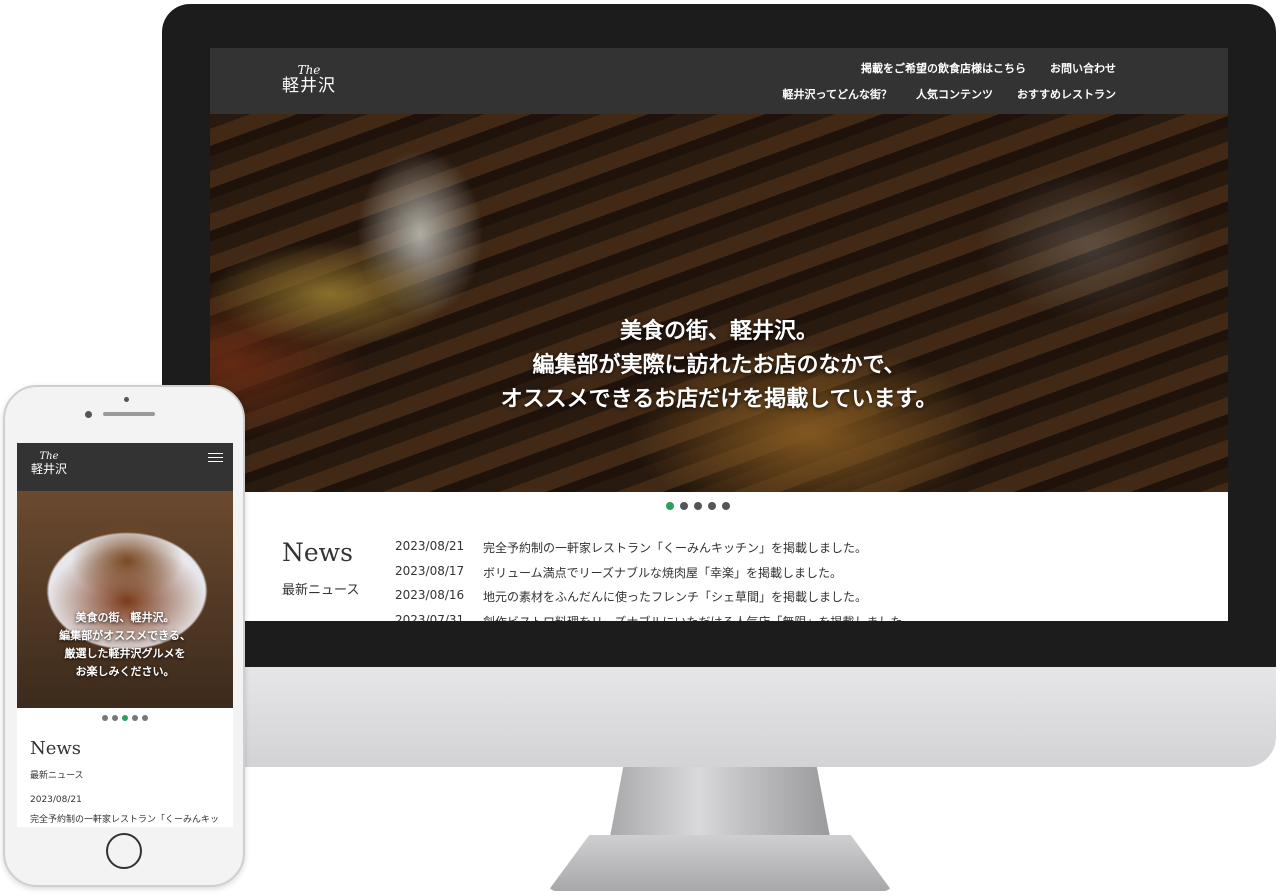 The image size is (1280, 896). I want to click on mobile-header: The 軽井沢, so click(125, 467).